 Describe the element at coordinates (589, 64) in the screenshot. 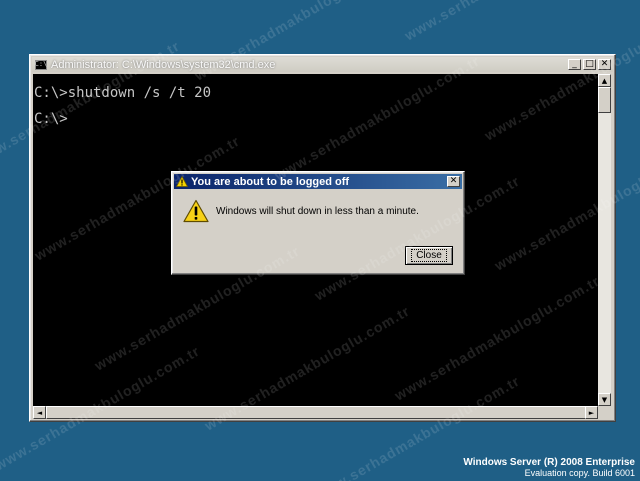

I see `maximize-button: □` at that location.